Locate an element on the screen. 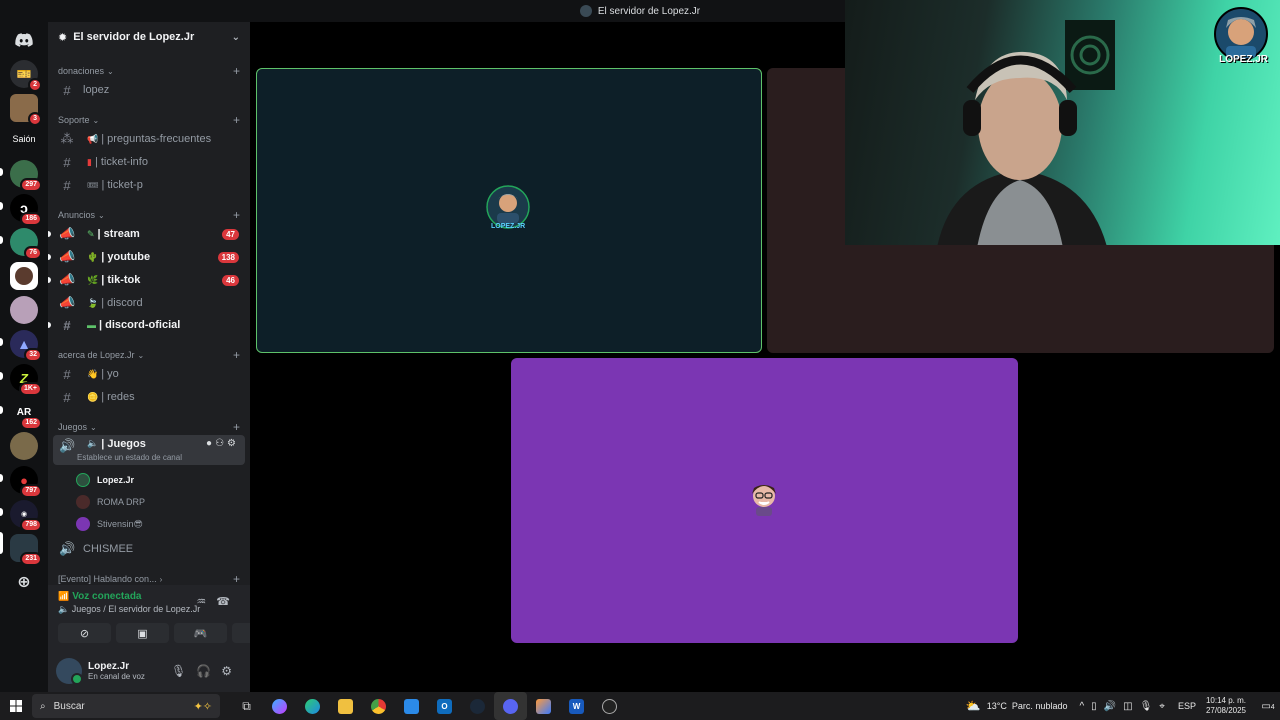 The image size is (1280, 720). user-panel: Lopez.Jr En canal de voz 🎙🎧⚙ is located at coordinates (149, 671).